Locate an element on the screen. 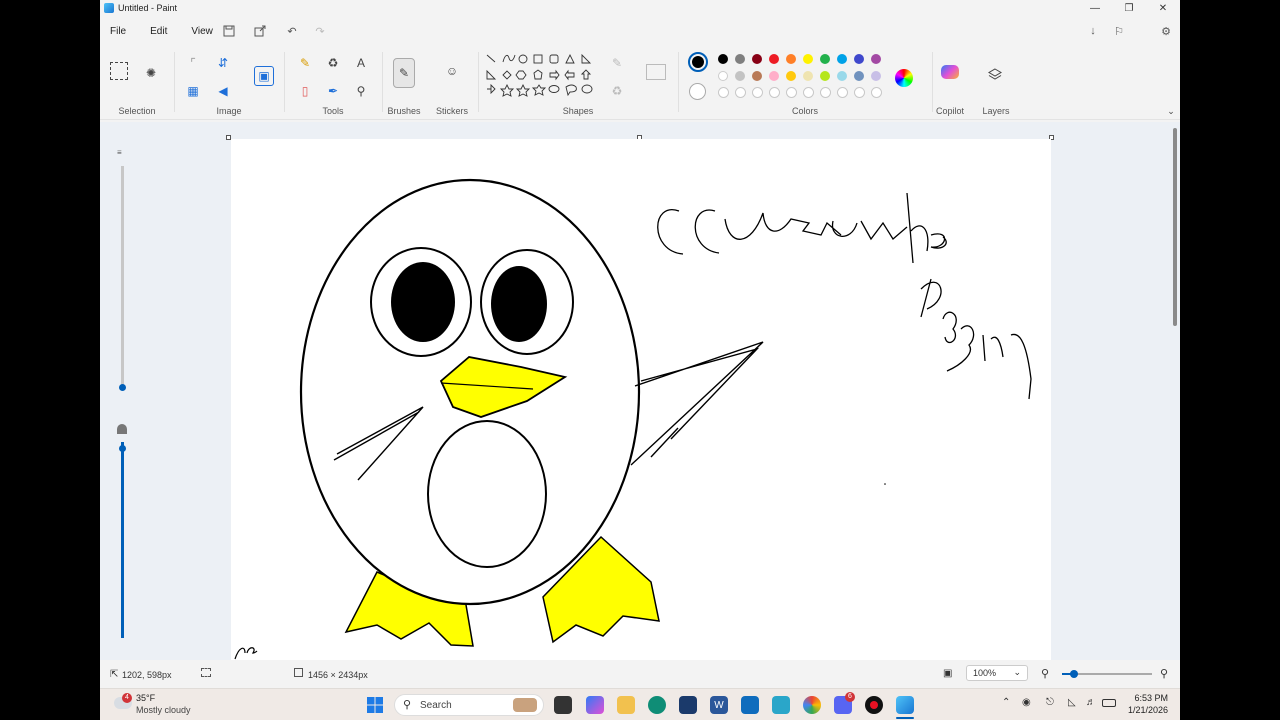 The width and height of the screenshot is (1280, 720). outline-icon: ✎ is located at coordinates (617, 63).